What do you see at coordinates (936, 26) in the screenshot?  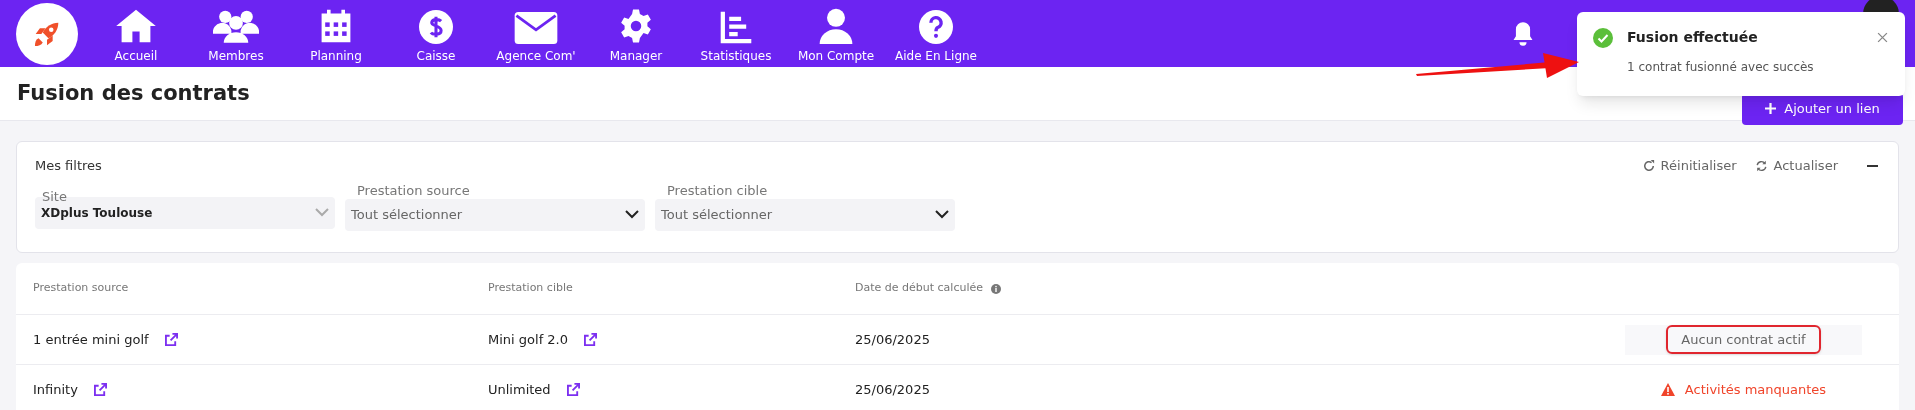 I see `help-icon` at bounding box center [936, 26].